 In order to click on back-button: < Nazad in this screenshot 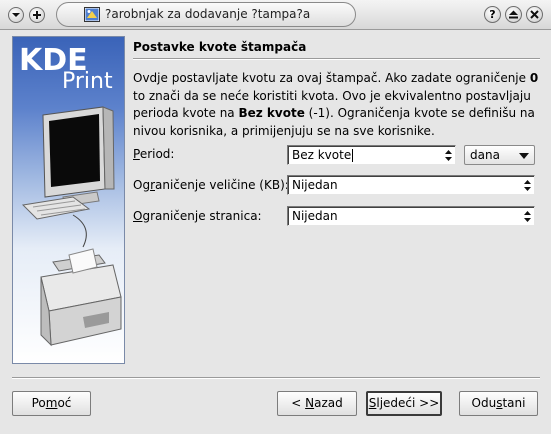, I will do `click(317, 403)`.